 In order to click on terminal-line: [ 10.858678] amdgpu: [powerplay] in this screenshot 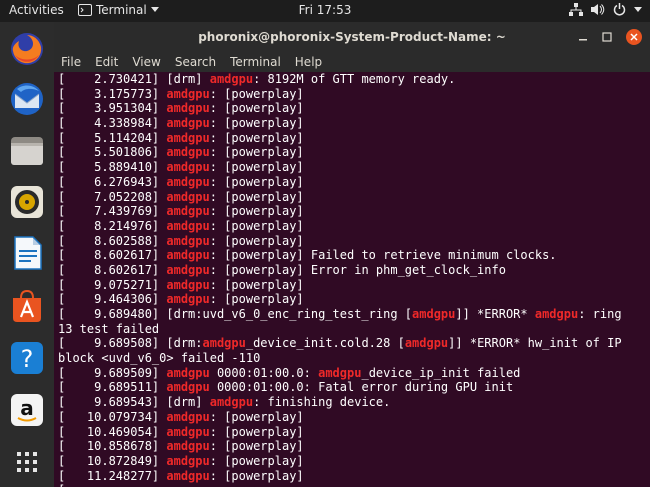, I will do `click(354, 446)`.